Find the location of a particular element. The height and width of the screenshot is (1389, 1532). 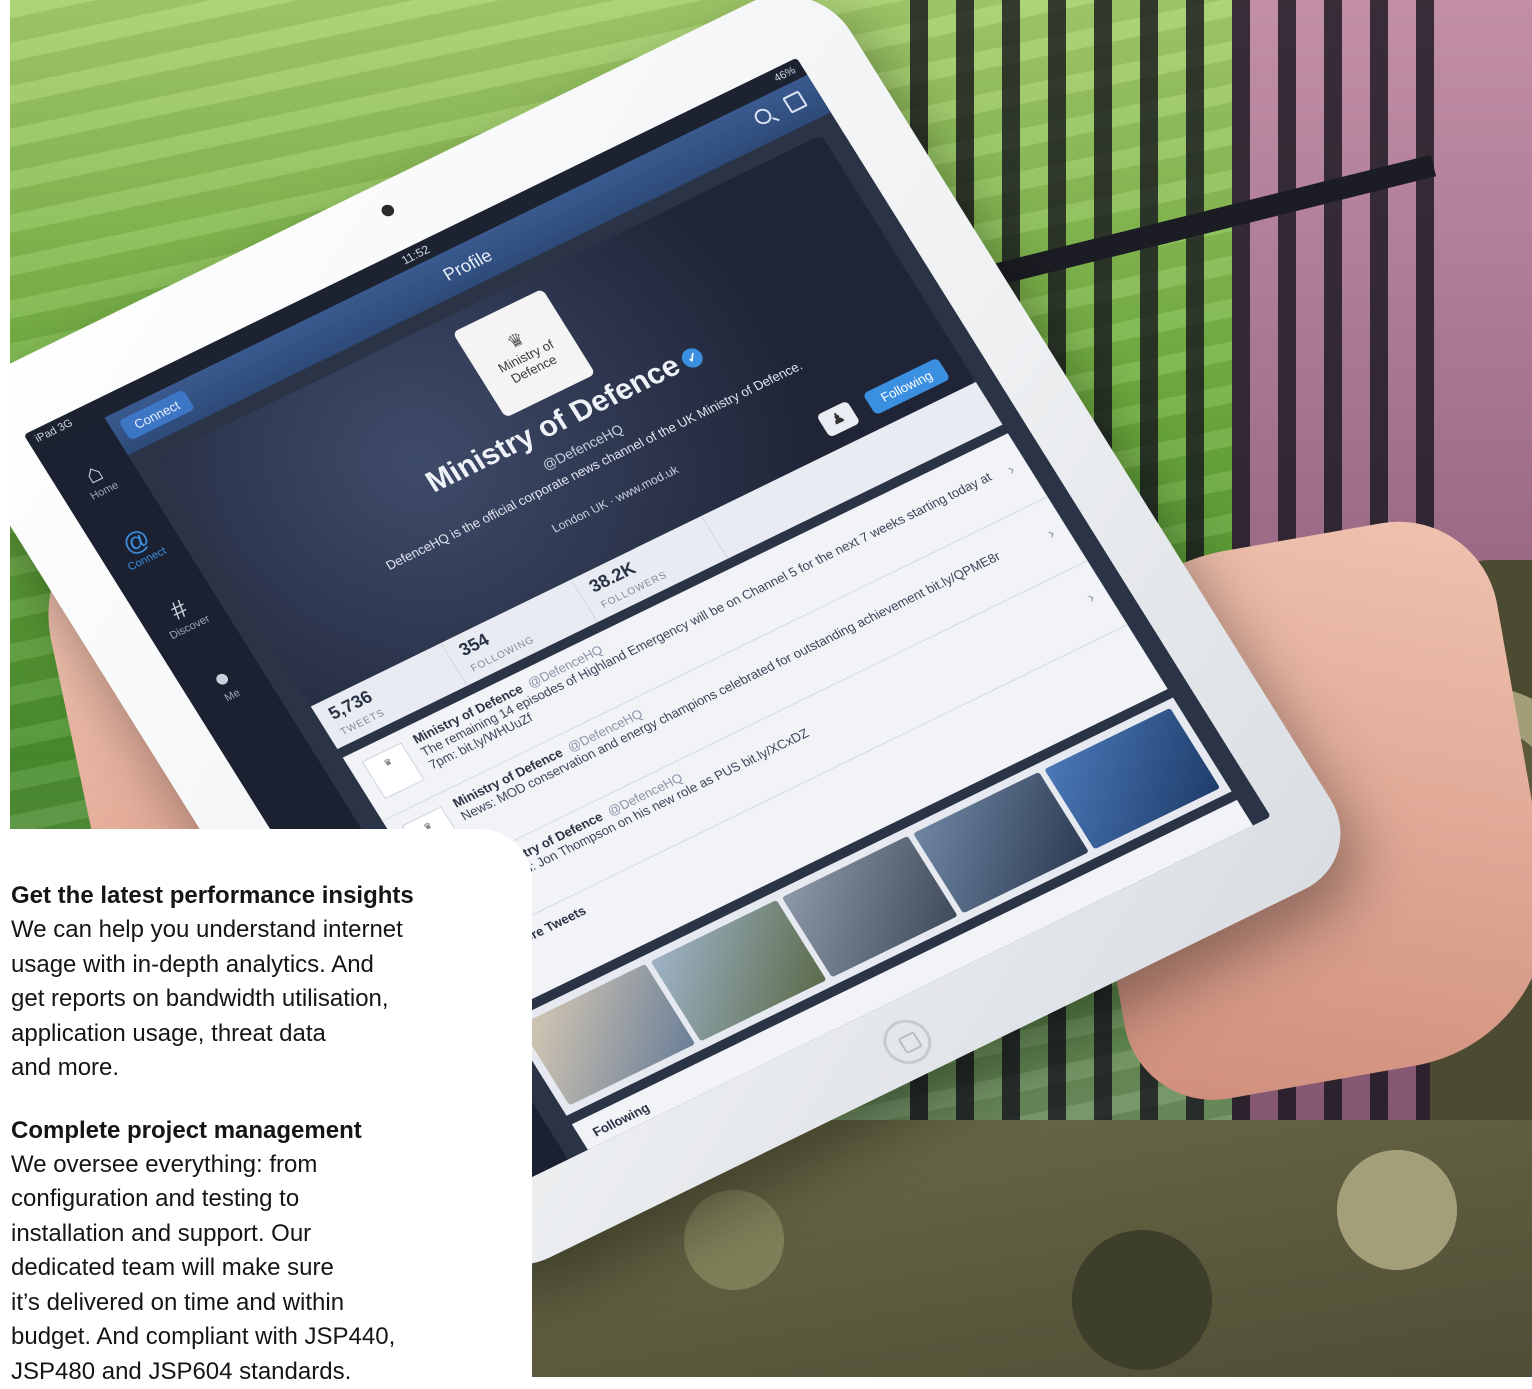

rail-item-discover: # Discover is located at coordinates (182, 615).